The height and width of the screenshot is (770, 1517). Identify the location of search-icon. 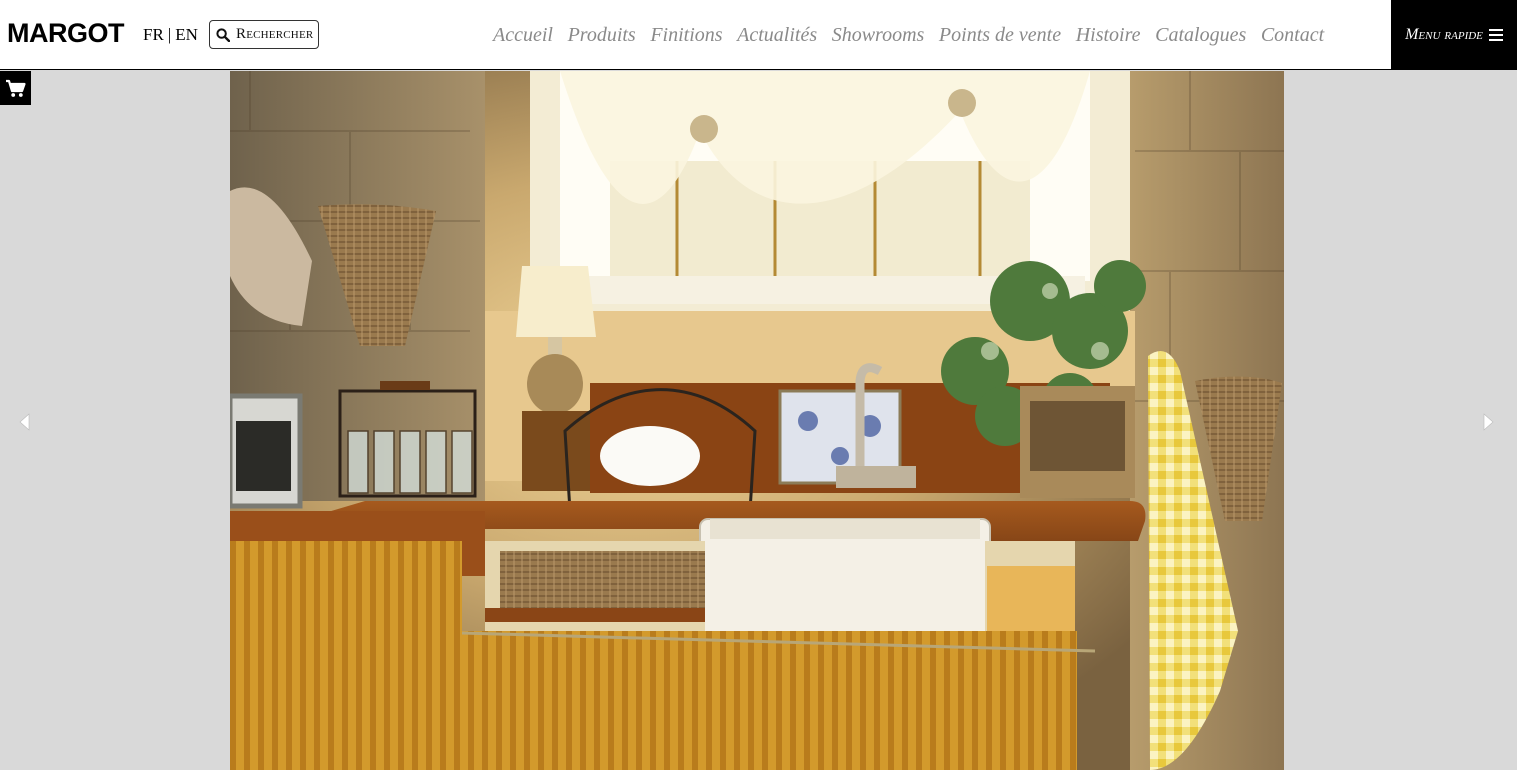
(223, 34).